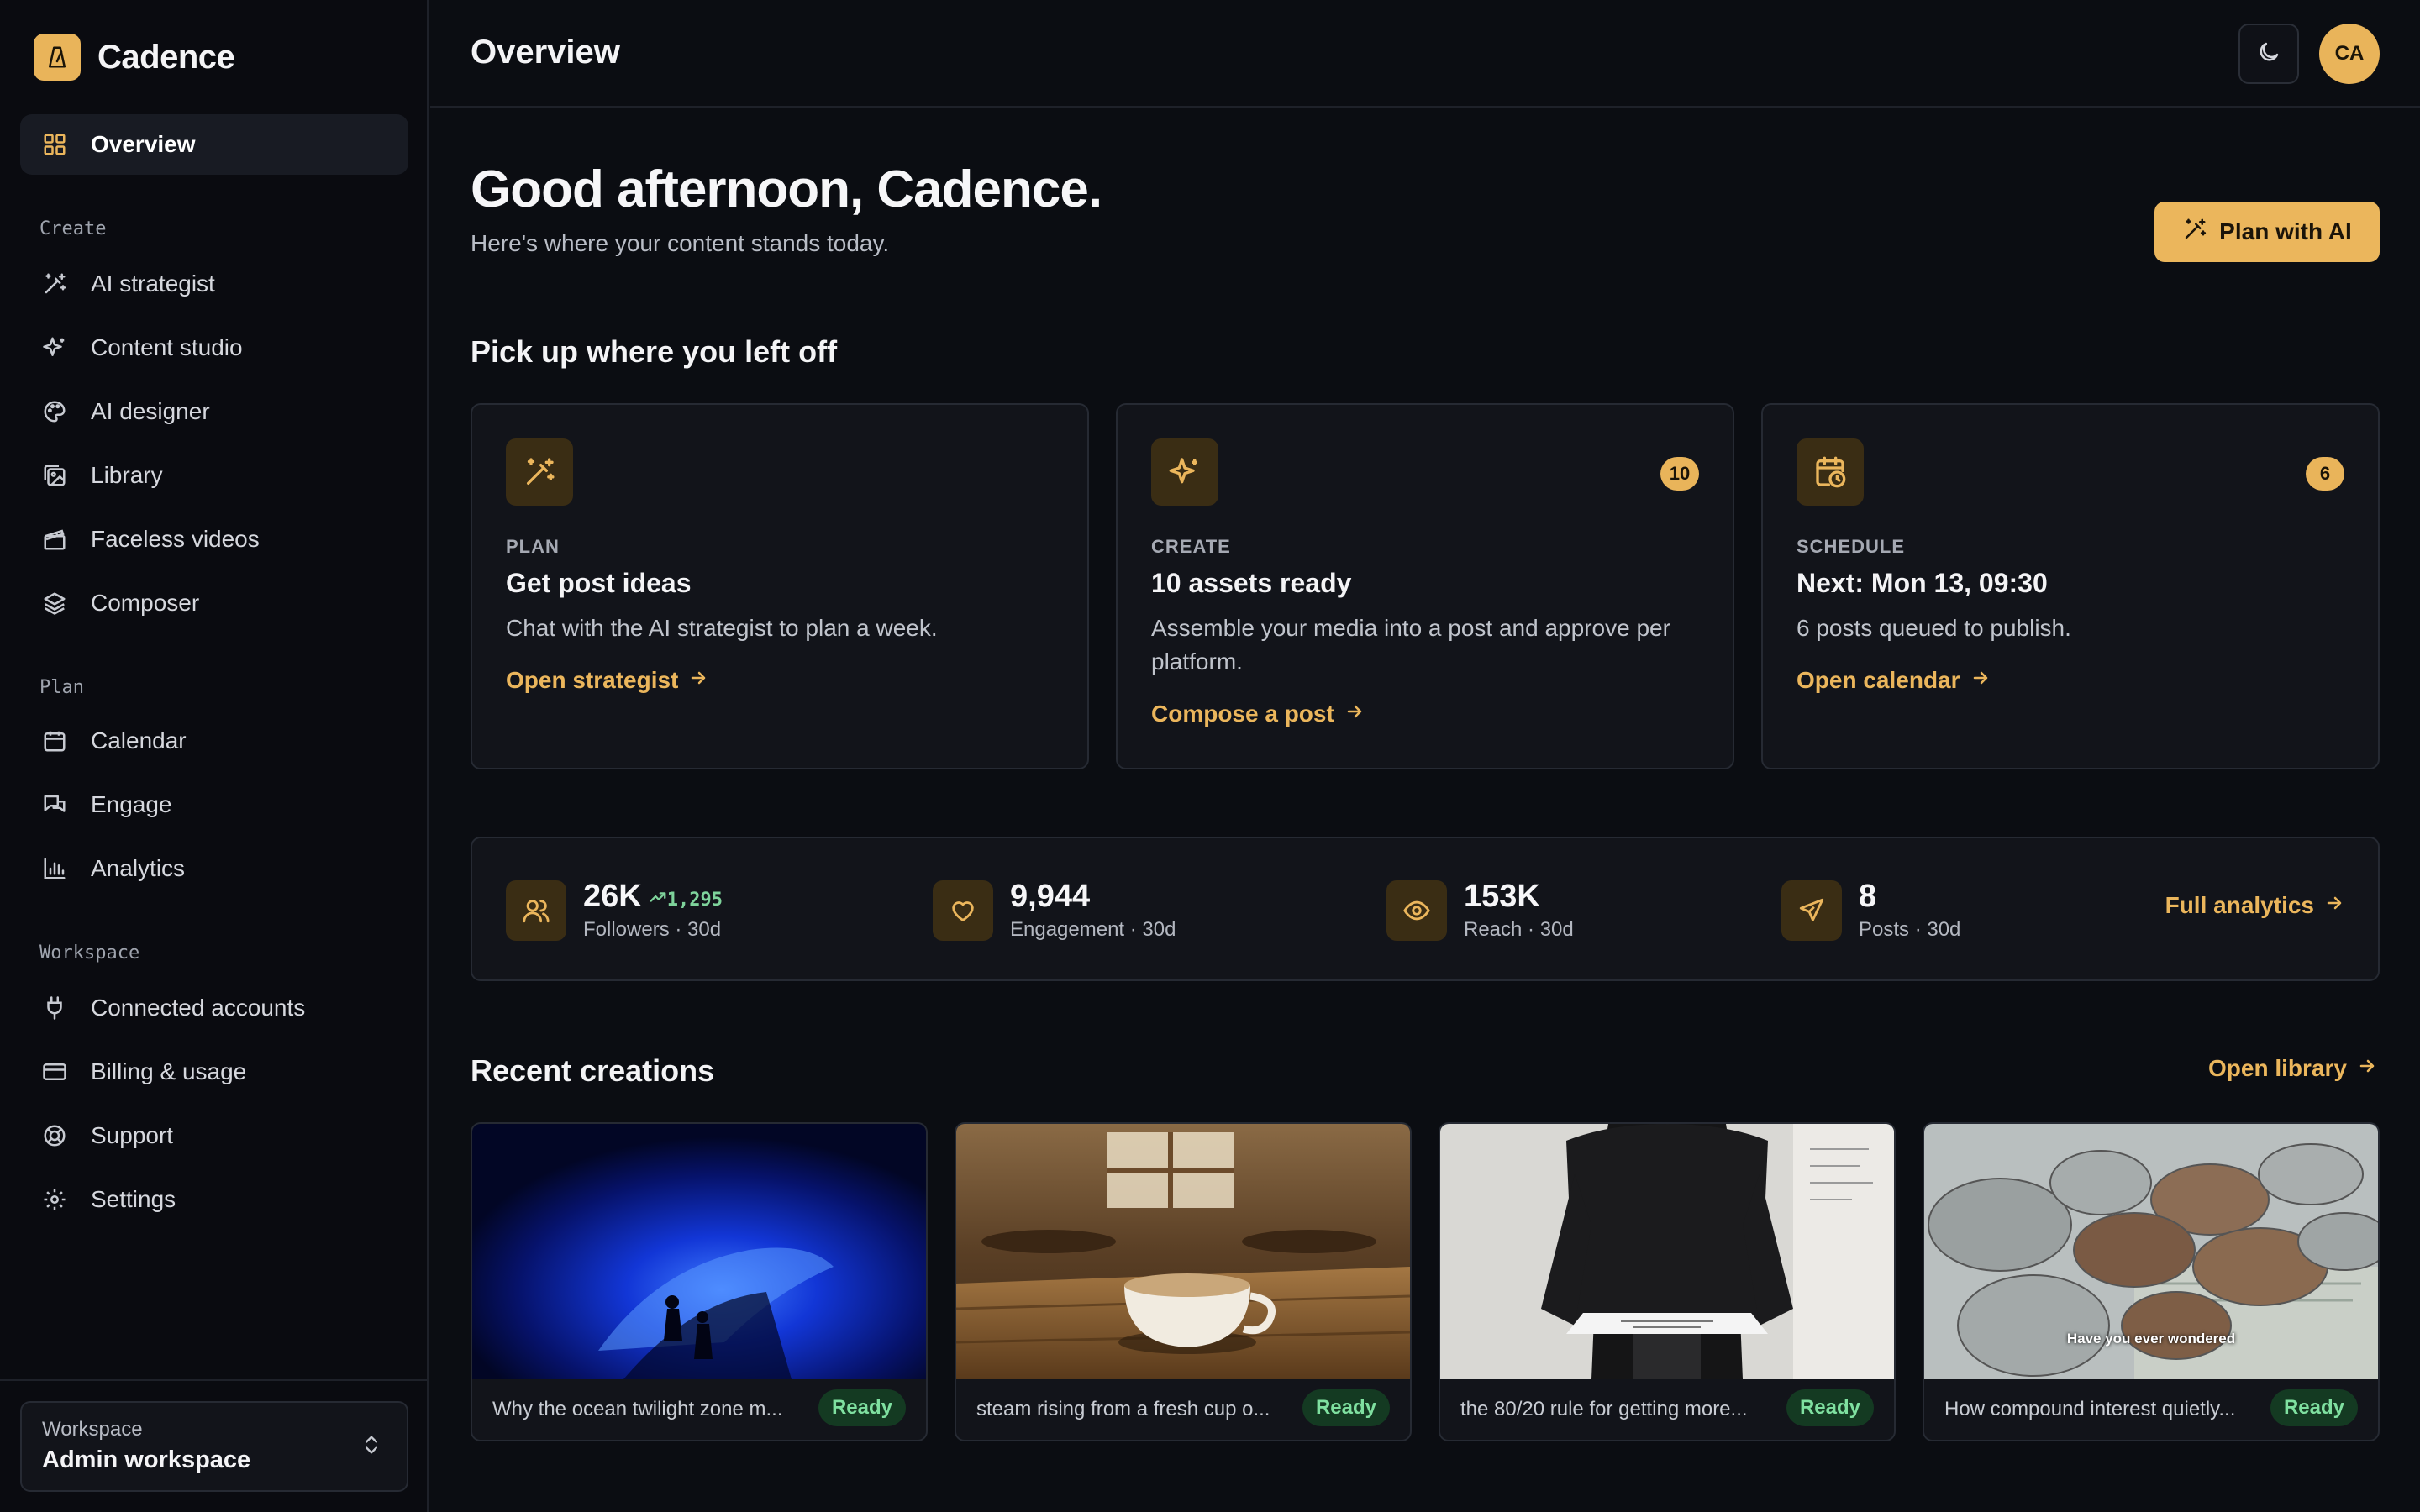 This screenshot has height=1512, width=2420. I want to click on creation-thumbnail-coins: Have you ever wondered, so click(2151, 1251).